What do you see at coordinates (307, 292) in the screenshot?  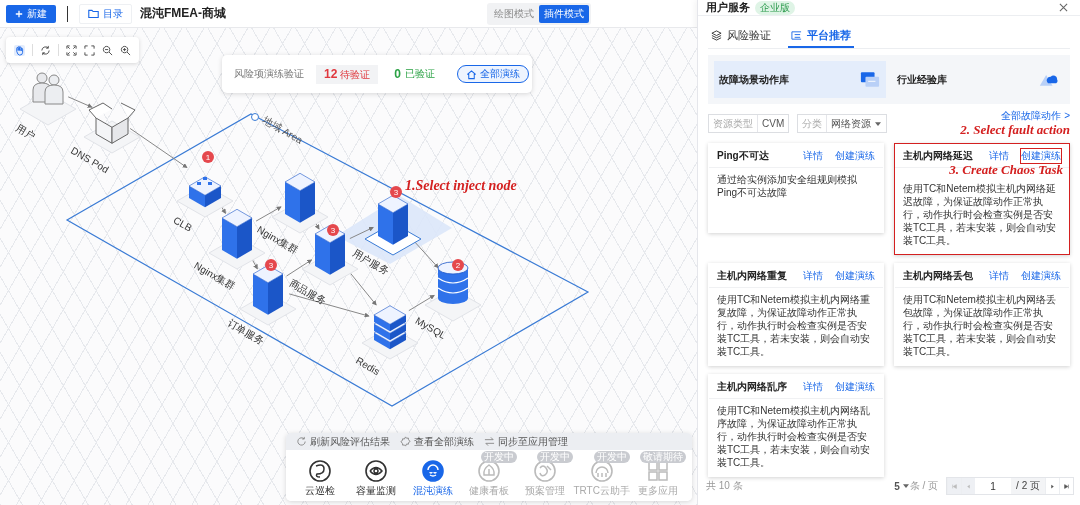 I see `node-label: 商品服务` at bounding box center [307, 292].